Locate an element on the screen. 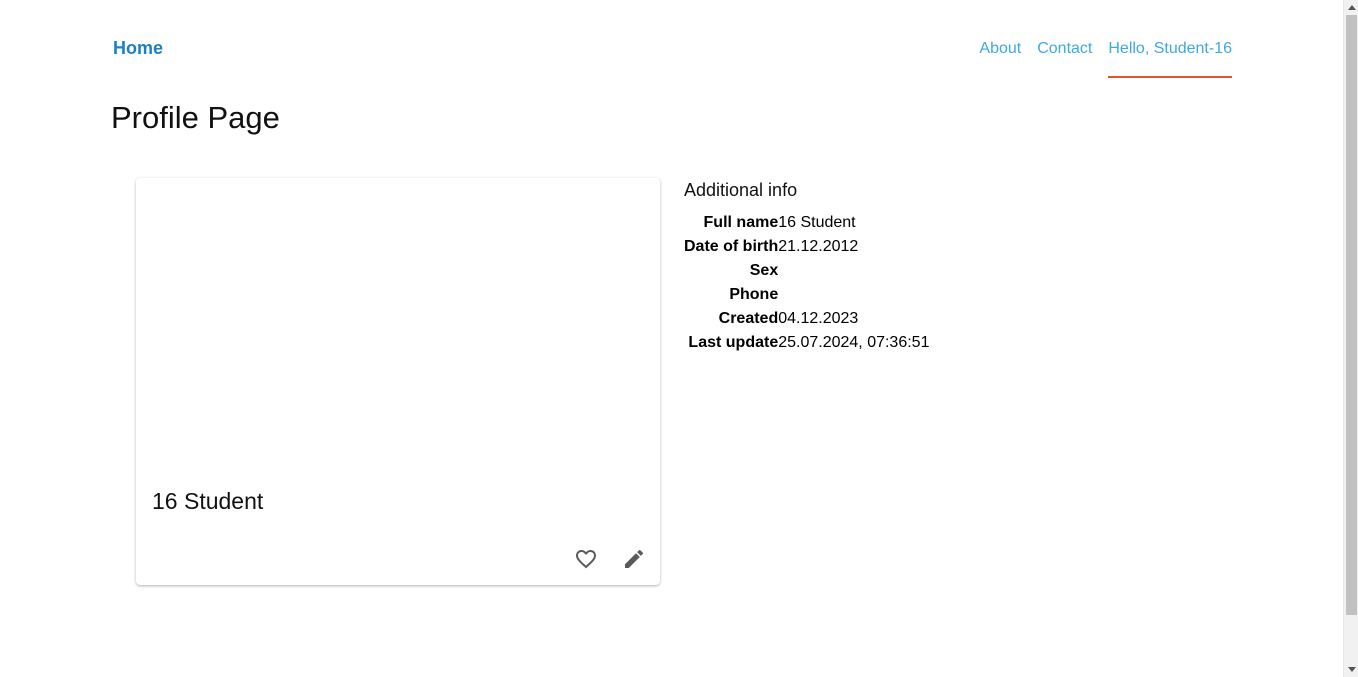 The image size is (1358, 677). vertical-scrollbar is located at coordinates (1350, 338).